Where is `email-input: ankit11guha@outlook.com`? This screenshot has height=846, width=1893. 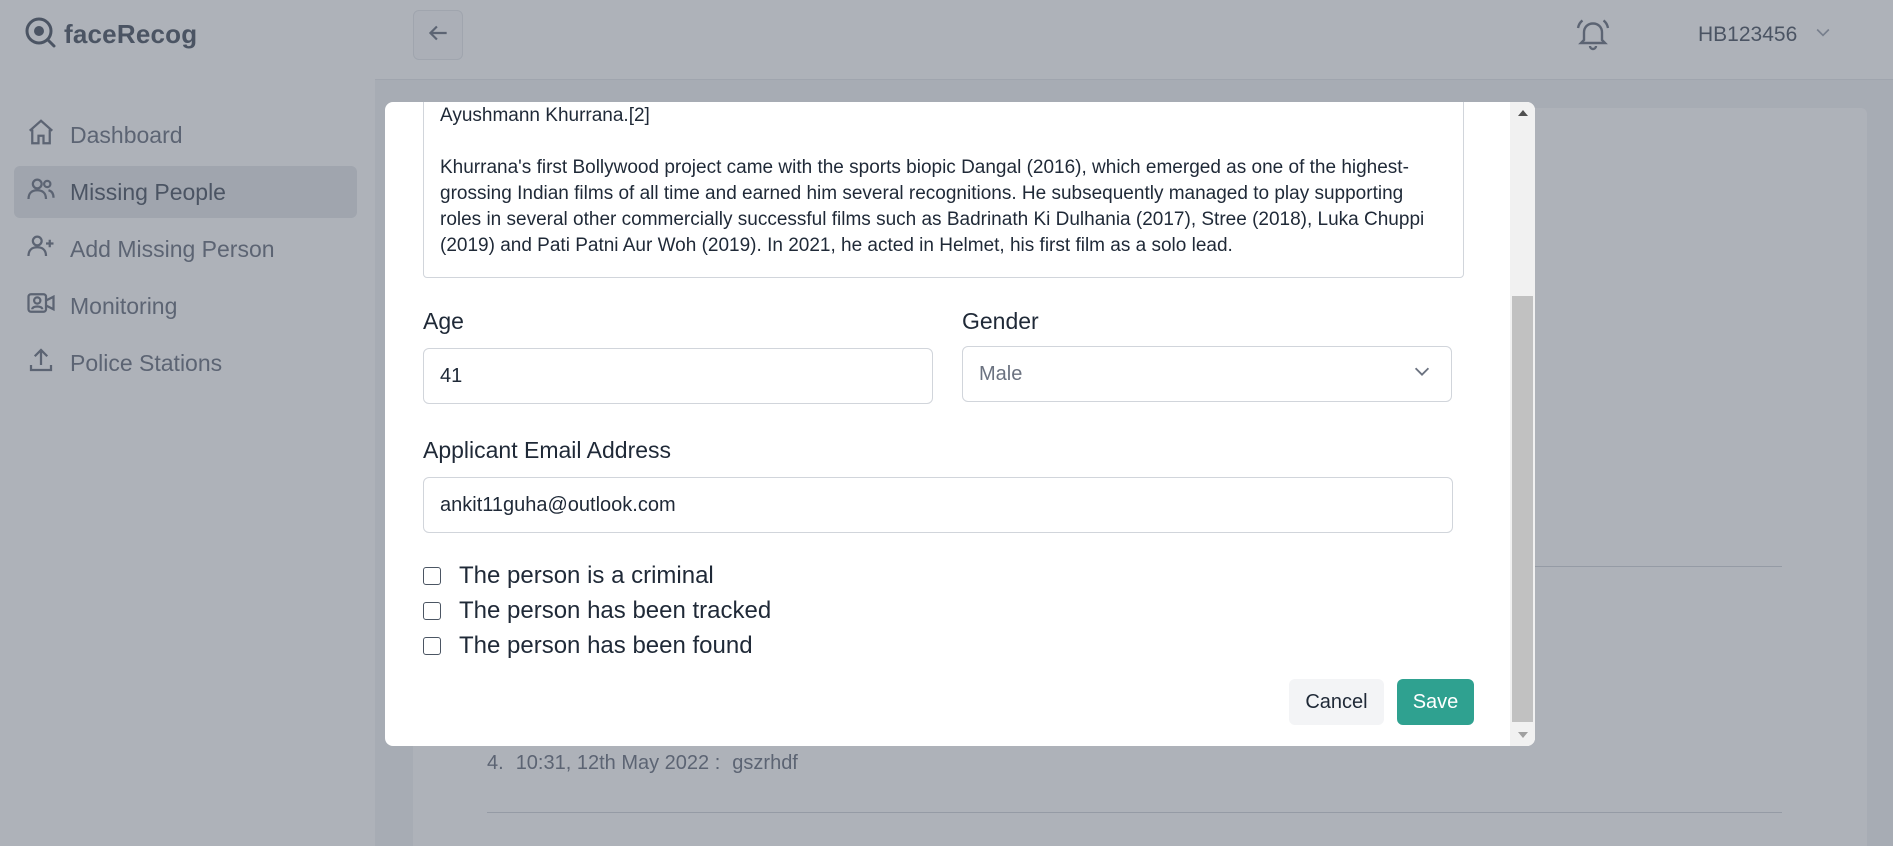
email-input: ankit11guha@outlook.com is located at coordinates (938, 505).